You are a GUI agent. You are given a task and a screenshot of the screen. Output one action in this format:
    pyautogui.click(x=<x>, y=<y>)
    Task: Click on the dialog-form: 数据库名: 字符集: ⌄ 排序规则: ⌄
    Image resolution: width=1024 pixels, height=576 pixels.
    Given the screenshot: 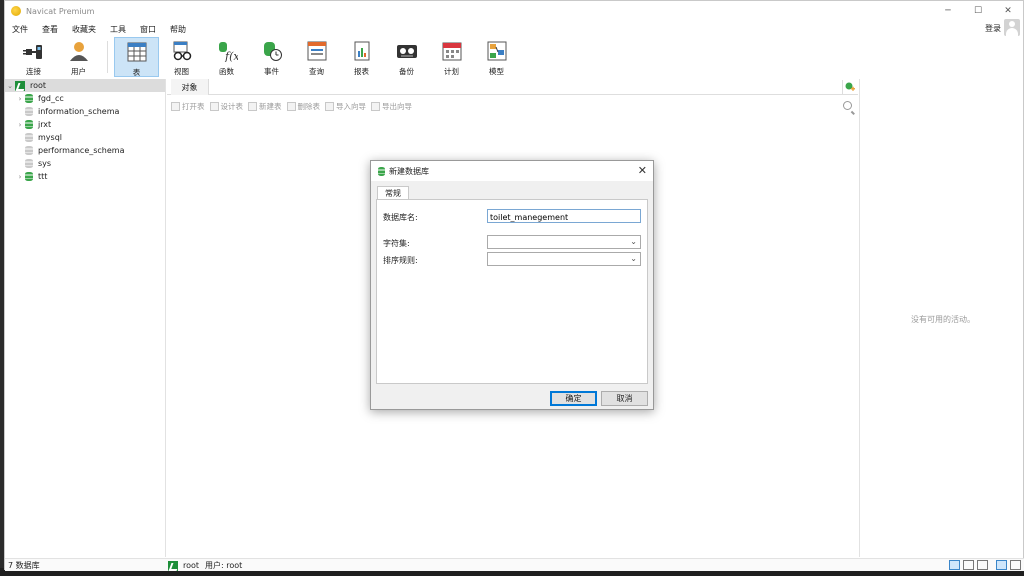 What is the action you would take?
    pyautogui.click(x=512, y=291)
    